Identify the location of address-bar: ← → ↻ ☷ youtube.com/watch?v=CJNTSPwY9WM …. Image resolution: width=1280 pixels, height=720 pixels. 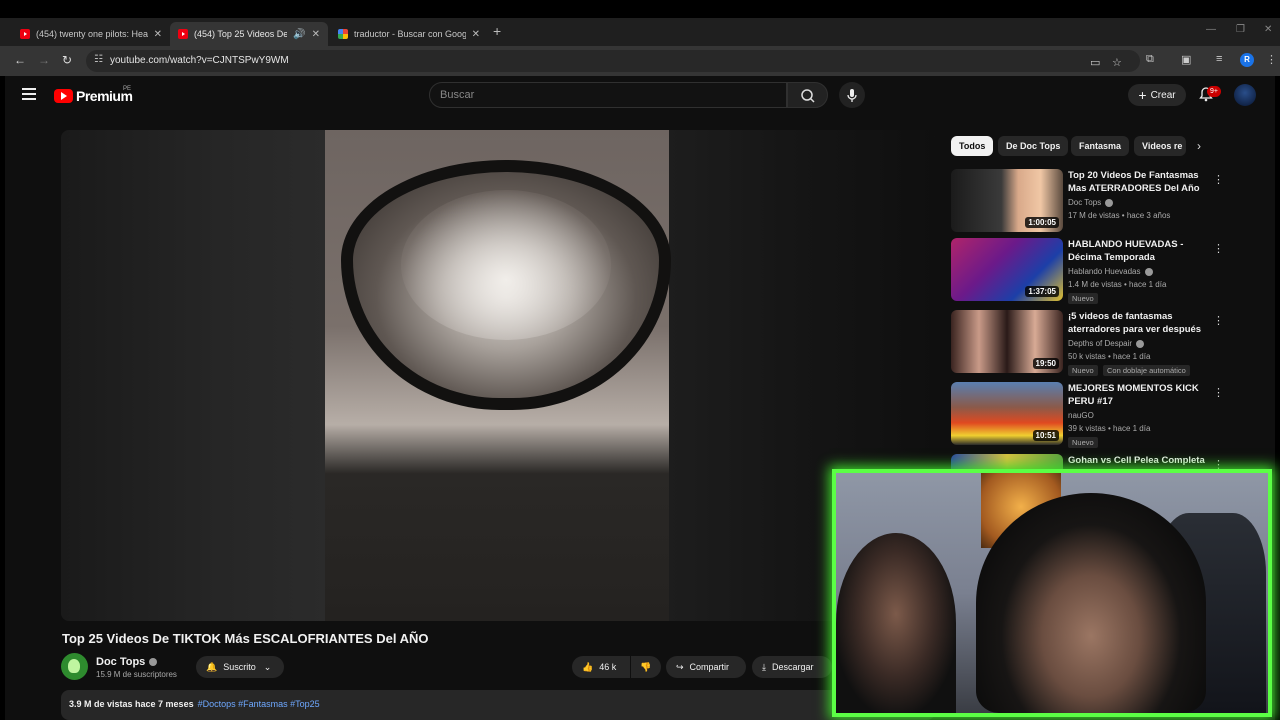
(640, 61).